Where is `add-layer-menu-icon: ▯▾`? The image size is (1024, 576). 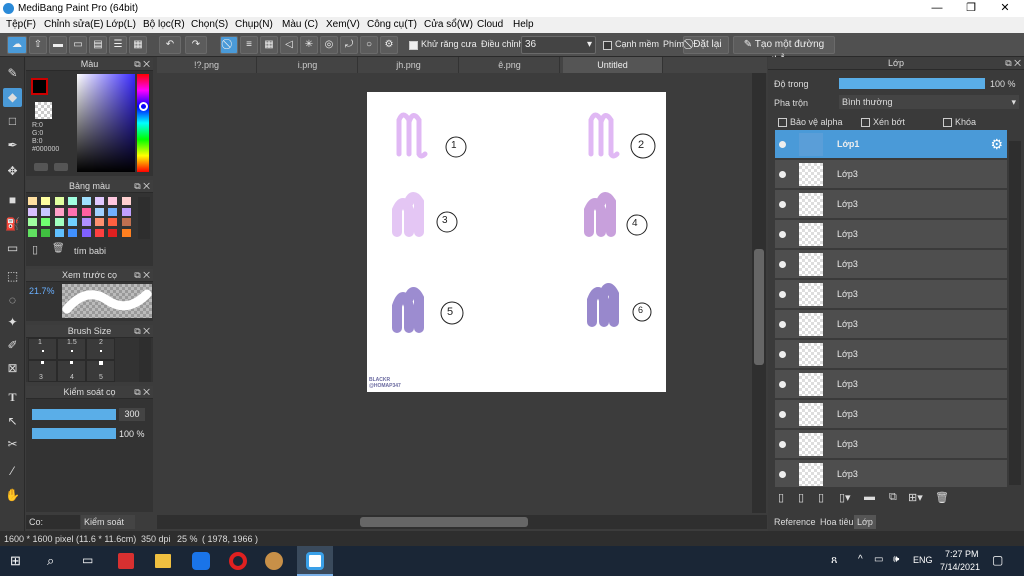
add-layer-menu-icon: ▯▾ is located at coordinates (845, 497).